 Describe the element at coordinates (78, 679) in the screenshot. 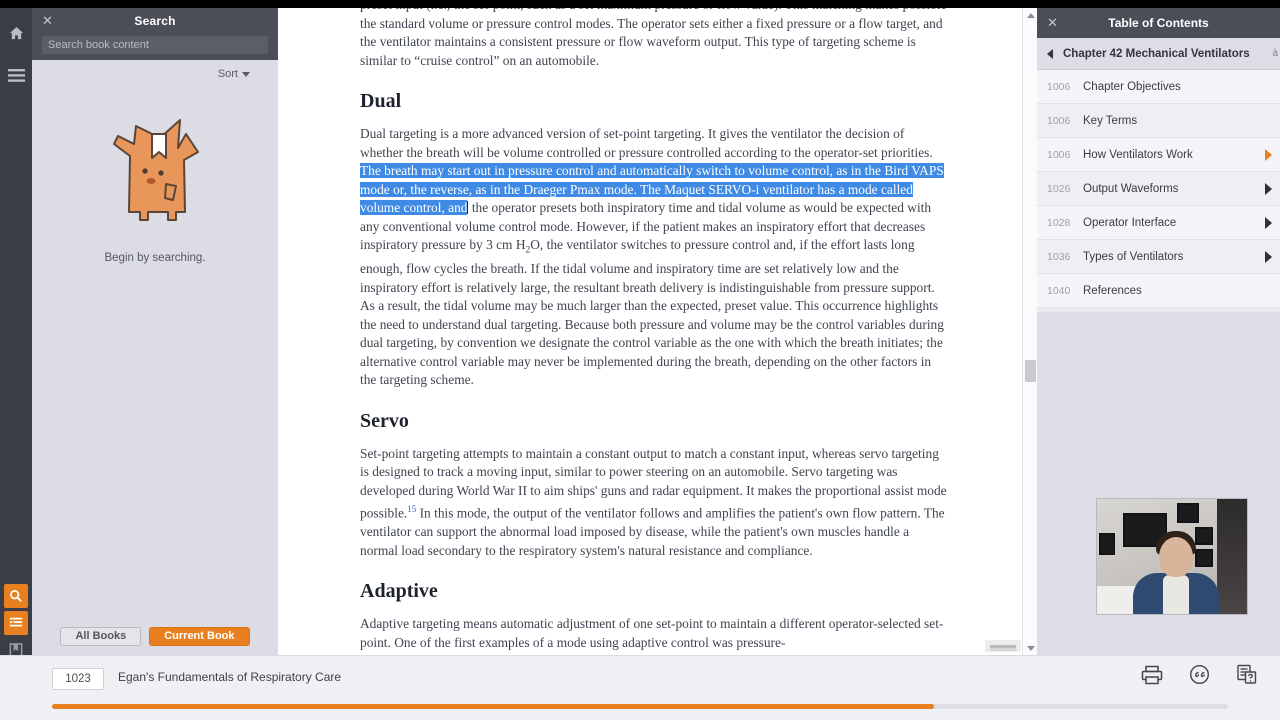

I see `page-number-input: 1023` at that location.